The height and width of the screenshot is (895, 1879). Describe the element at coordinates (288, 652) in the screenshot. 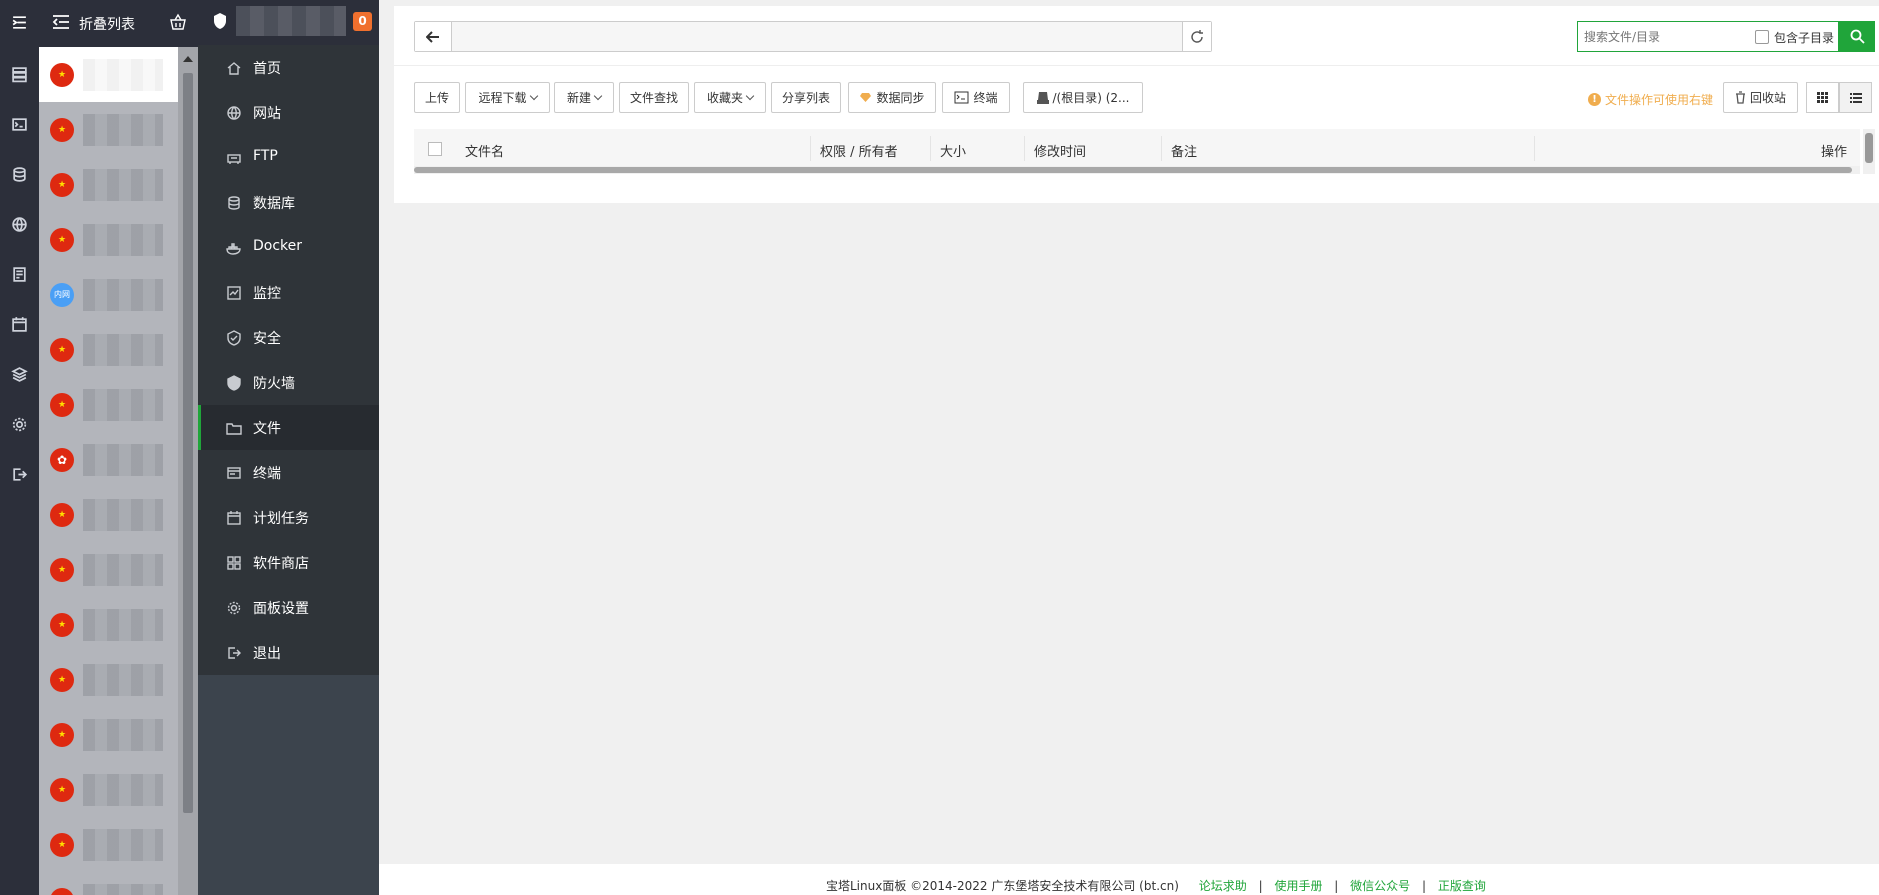

I see `nav-item-13: 退出` at that location.